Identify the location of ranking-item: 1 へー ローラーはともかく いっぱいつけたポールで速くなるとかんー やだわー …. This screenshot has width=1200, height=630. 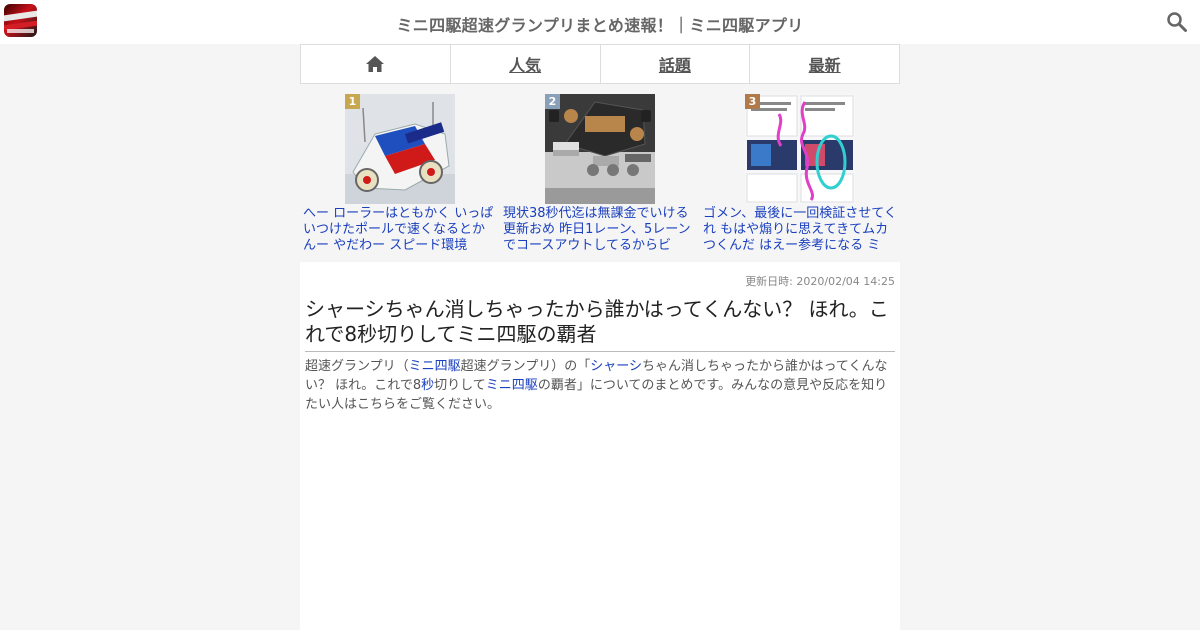
(400, 174).